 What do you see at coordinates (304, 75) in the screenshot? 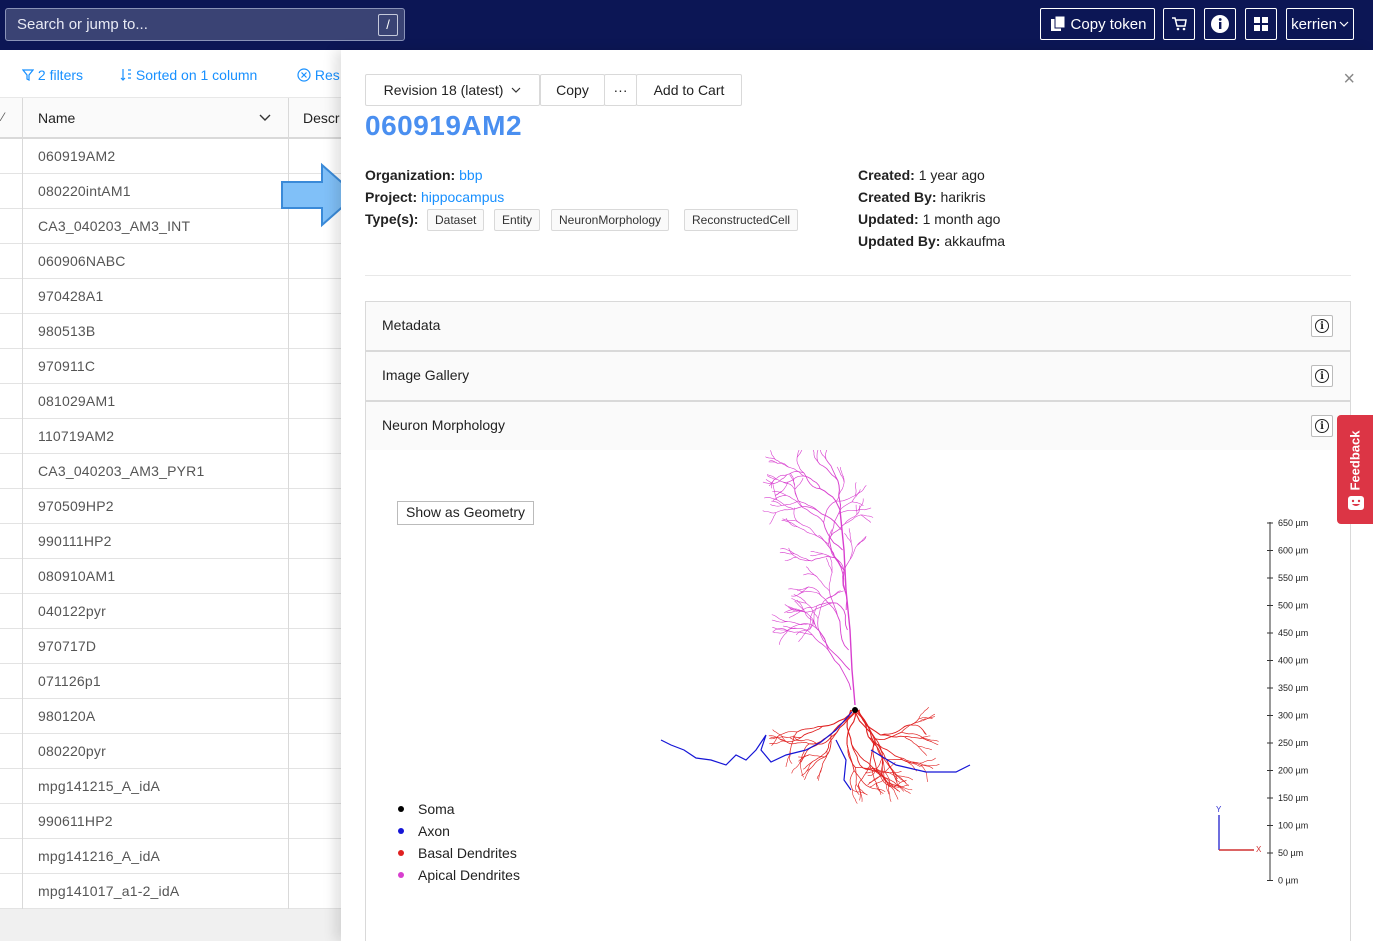
I see `close-circle-icon` at bounding box center [304, 75].